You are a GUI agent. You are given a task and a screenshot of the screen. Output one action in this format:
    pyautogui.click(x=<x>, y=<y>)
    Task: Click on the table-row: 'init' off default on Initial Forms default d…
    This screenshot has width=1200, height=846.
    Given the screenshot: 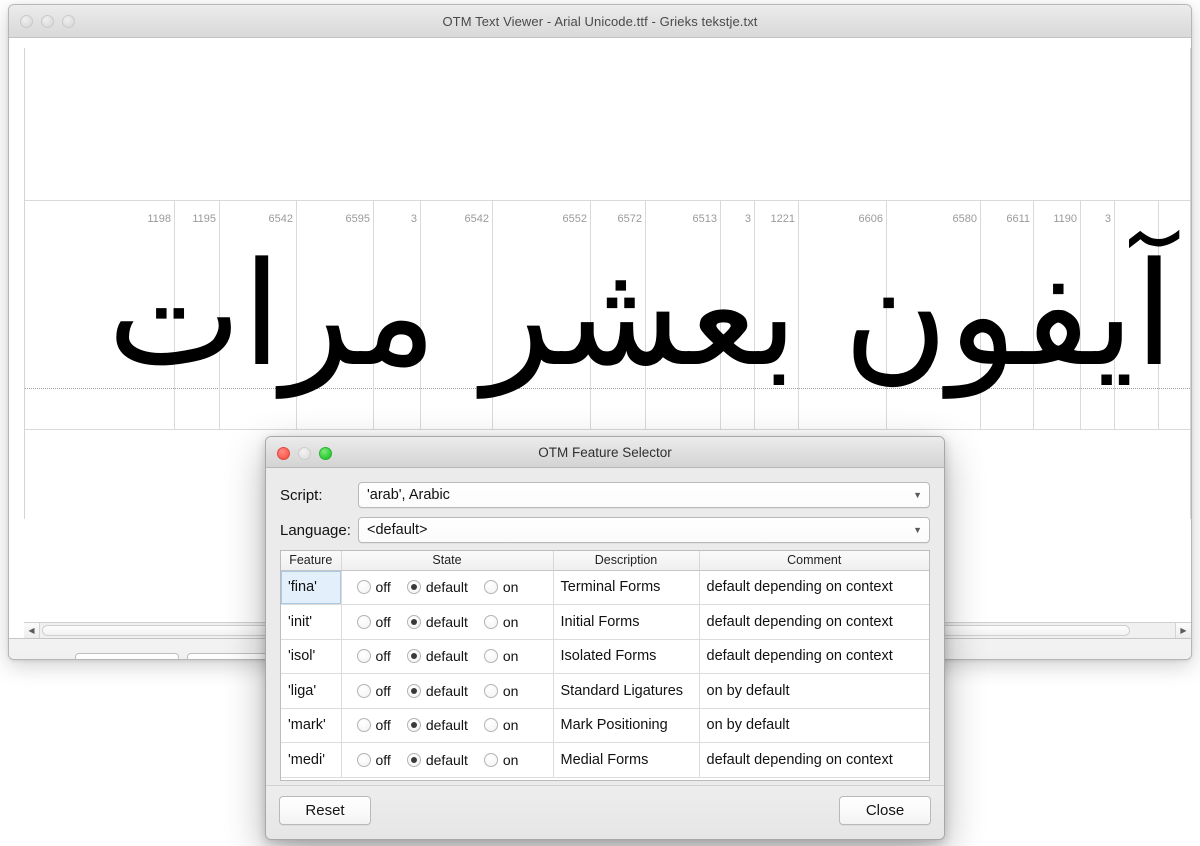 What is the action you would take?
    pyautogui.click(x=605, y=622)
    